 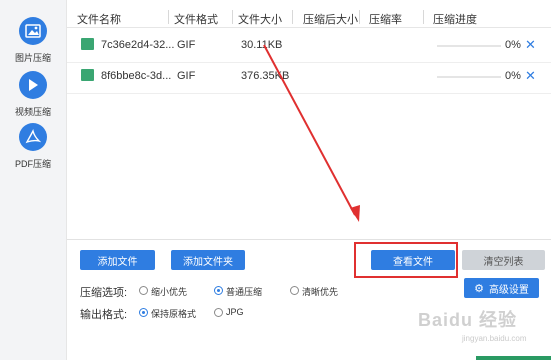 I want to click on watermark: Baidu 经验, so click(x=468, y=320).